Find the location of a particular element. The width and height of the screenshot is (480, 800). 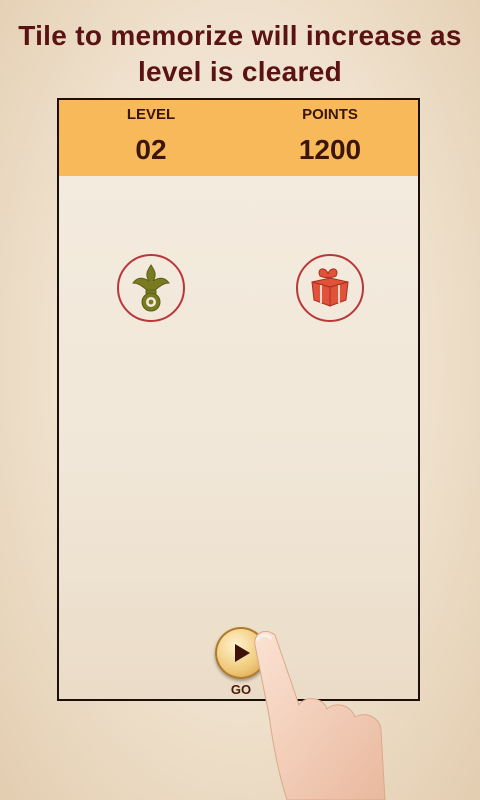

play-icon is located at coordinates (242, 653).